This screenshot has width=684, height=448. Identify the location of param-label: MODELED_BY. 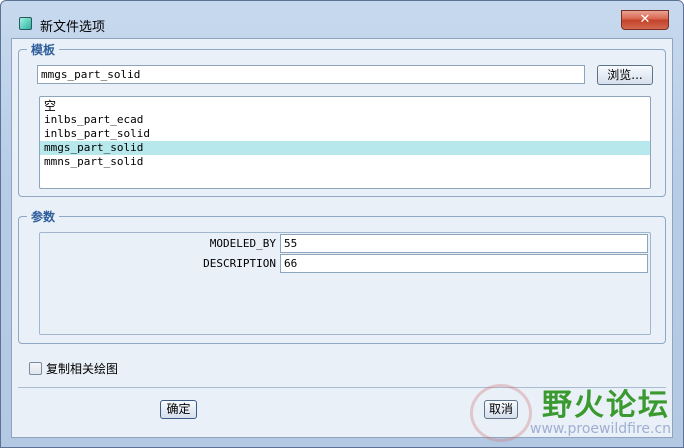
(242, 243).